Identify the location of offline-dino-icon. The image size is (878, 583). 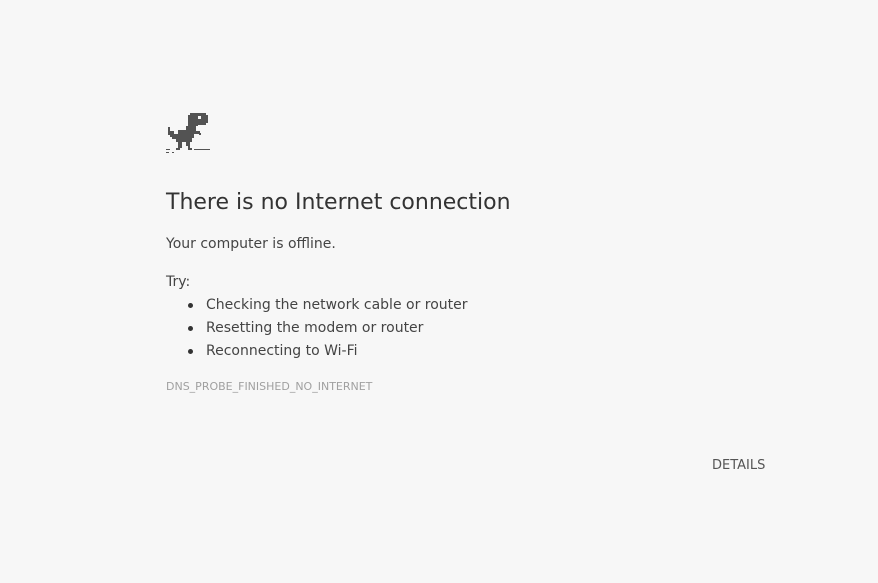
(189, 134).